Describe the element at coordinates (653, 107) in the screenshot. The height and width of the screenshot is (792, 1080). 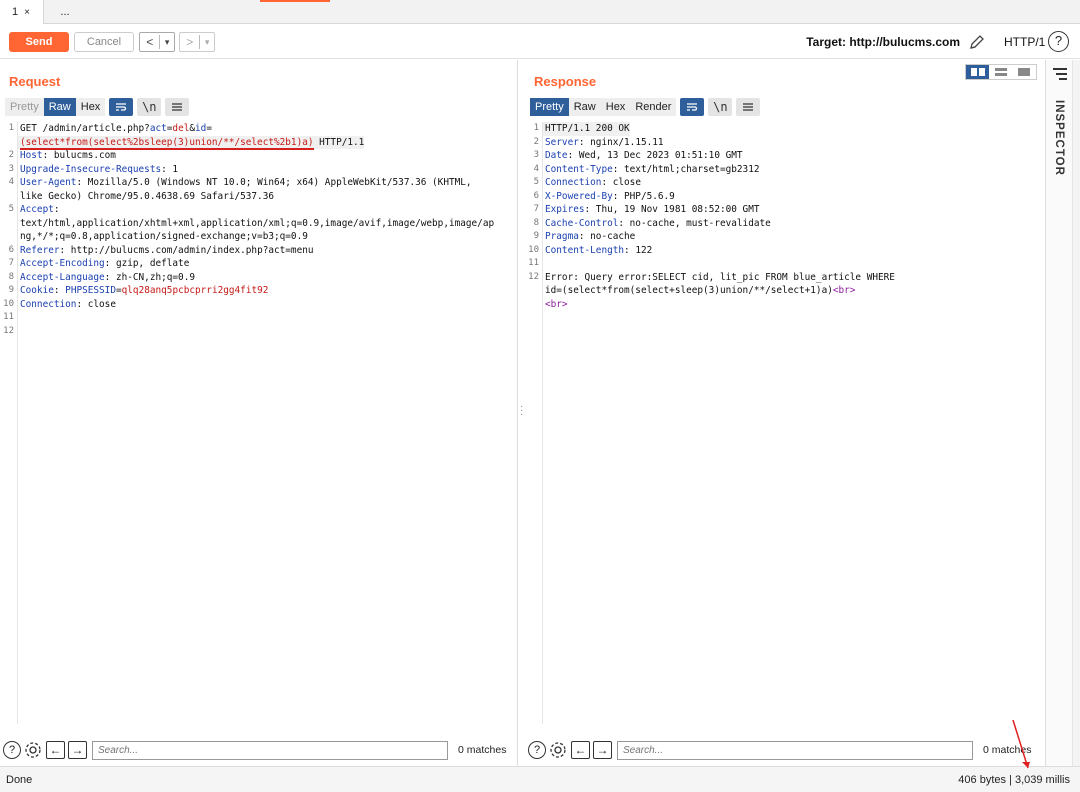
I see `tab-render: Render` at that location.